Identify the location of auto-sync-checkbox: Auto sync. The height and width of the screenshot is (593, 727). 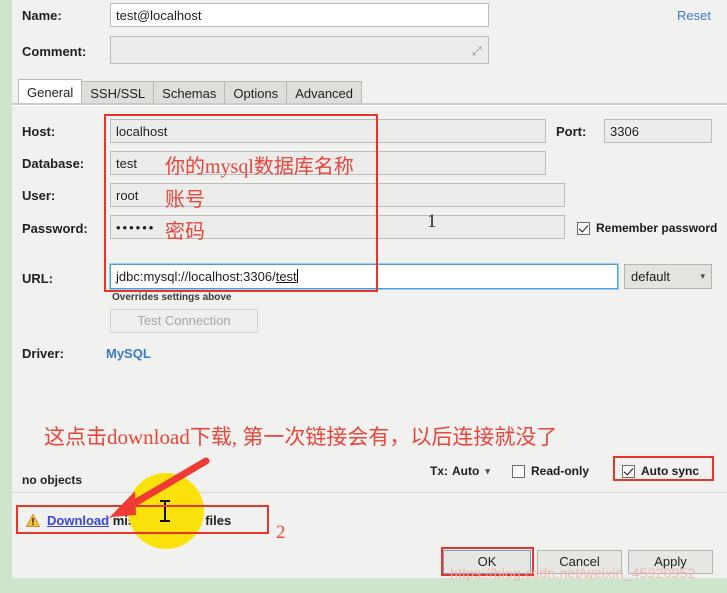
(660, 471).